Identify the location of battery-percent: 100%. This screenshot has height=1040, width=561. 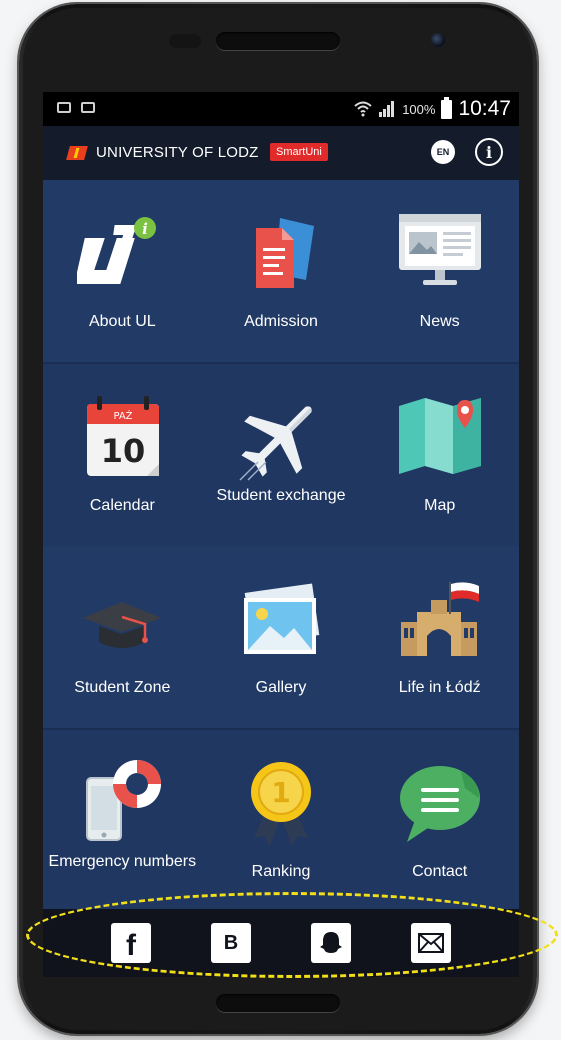
(419, 109).